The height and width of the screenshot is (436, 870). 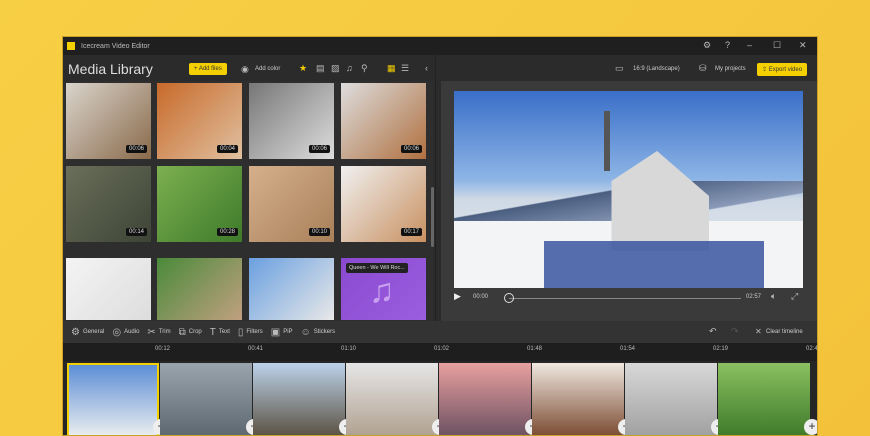 I want to click on list-view-icon: ☰, so click(x=405, y=68).